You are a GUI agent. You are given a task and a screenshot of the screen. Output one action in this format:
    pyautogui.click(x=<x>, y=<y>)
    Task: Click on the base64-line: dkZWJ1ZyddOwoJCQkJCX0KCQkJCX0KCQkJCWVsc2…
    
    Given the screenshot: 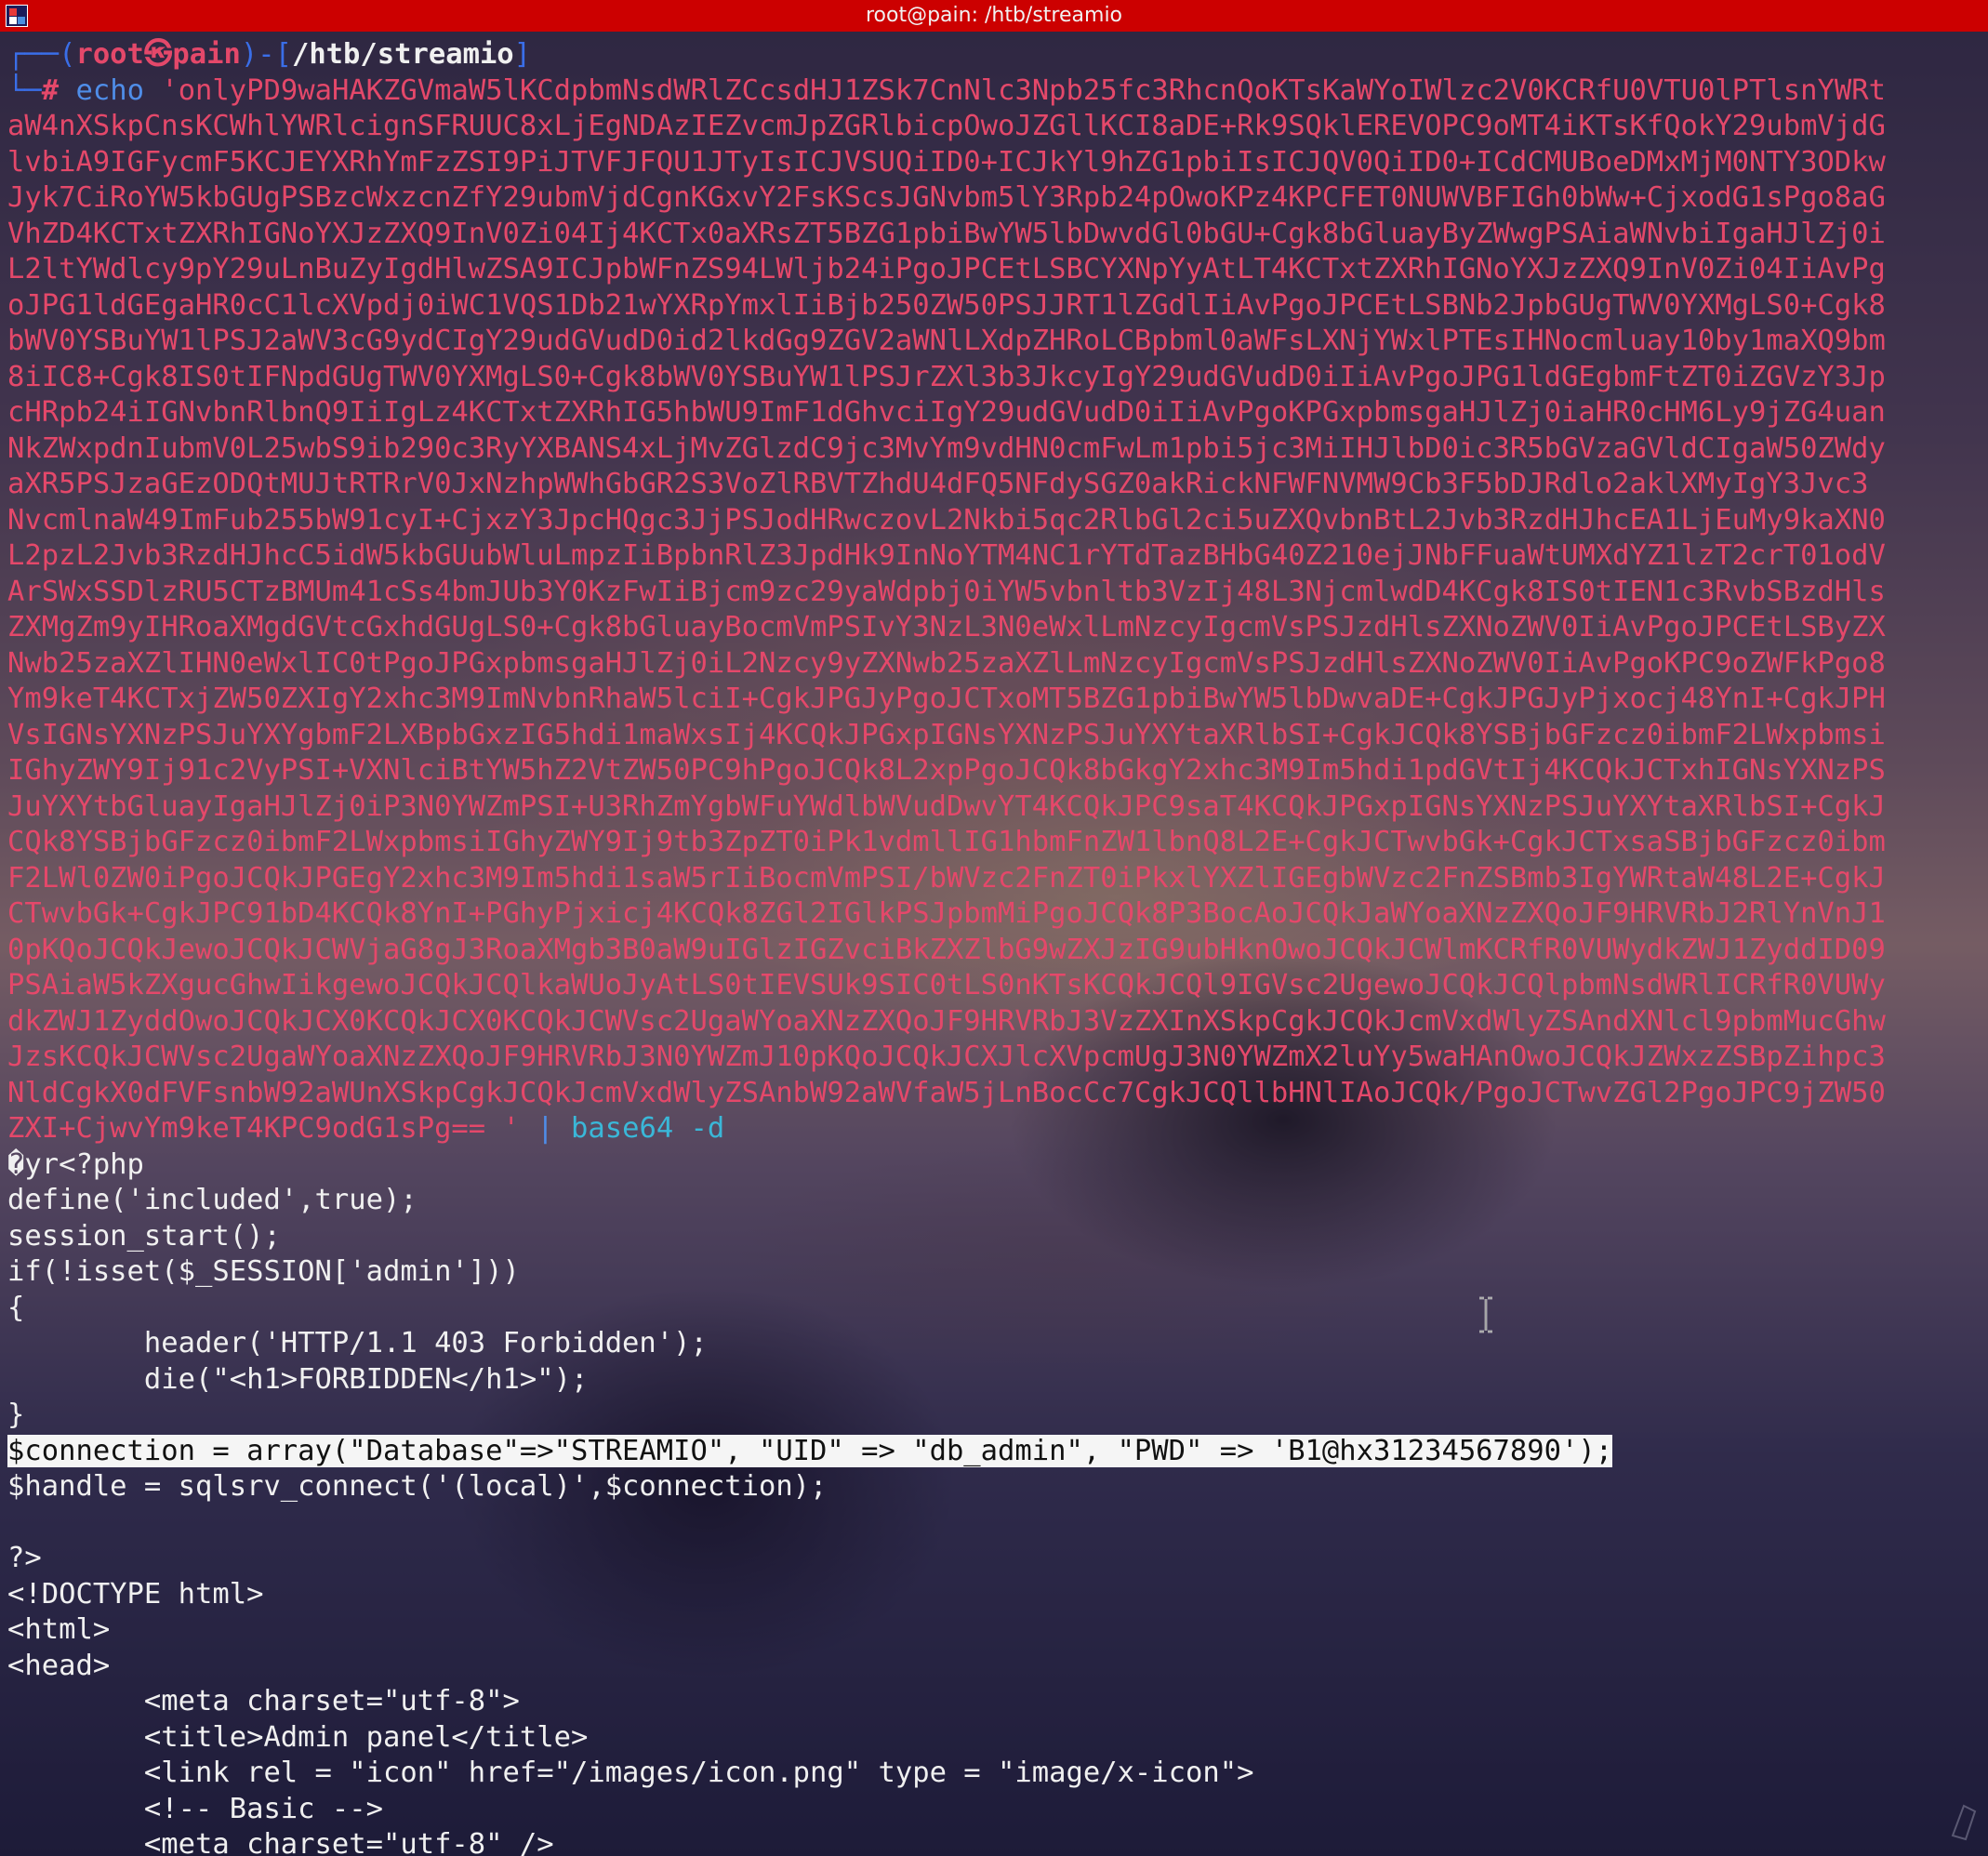 What is the action you would take?
    pyautogui.click(x=946, y=1021)
    